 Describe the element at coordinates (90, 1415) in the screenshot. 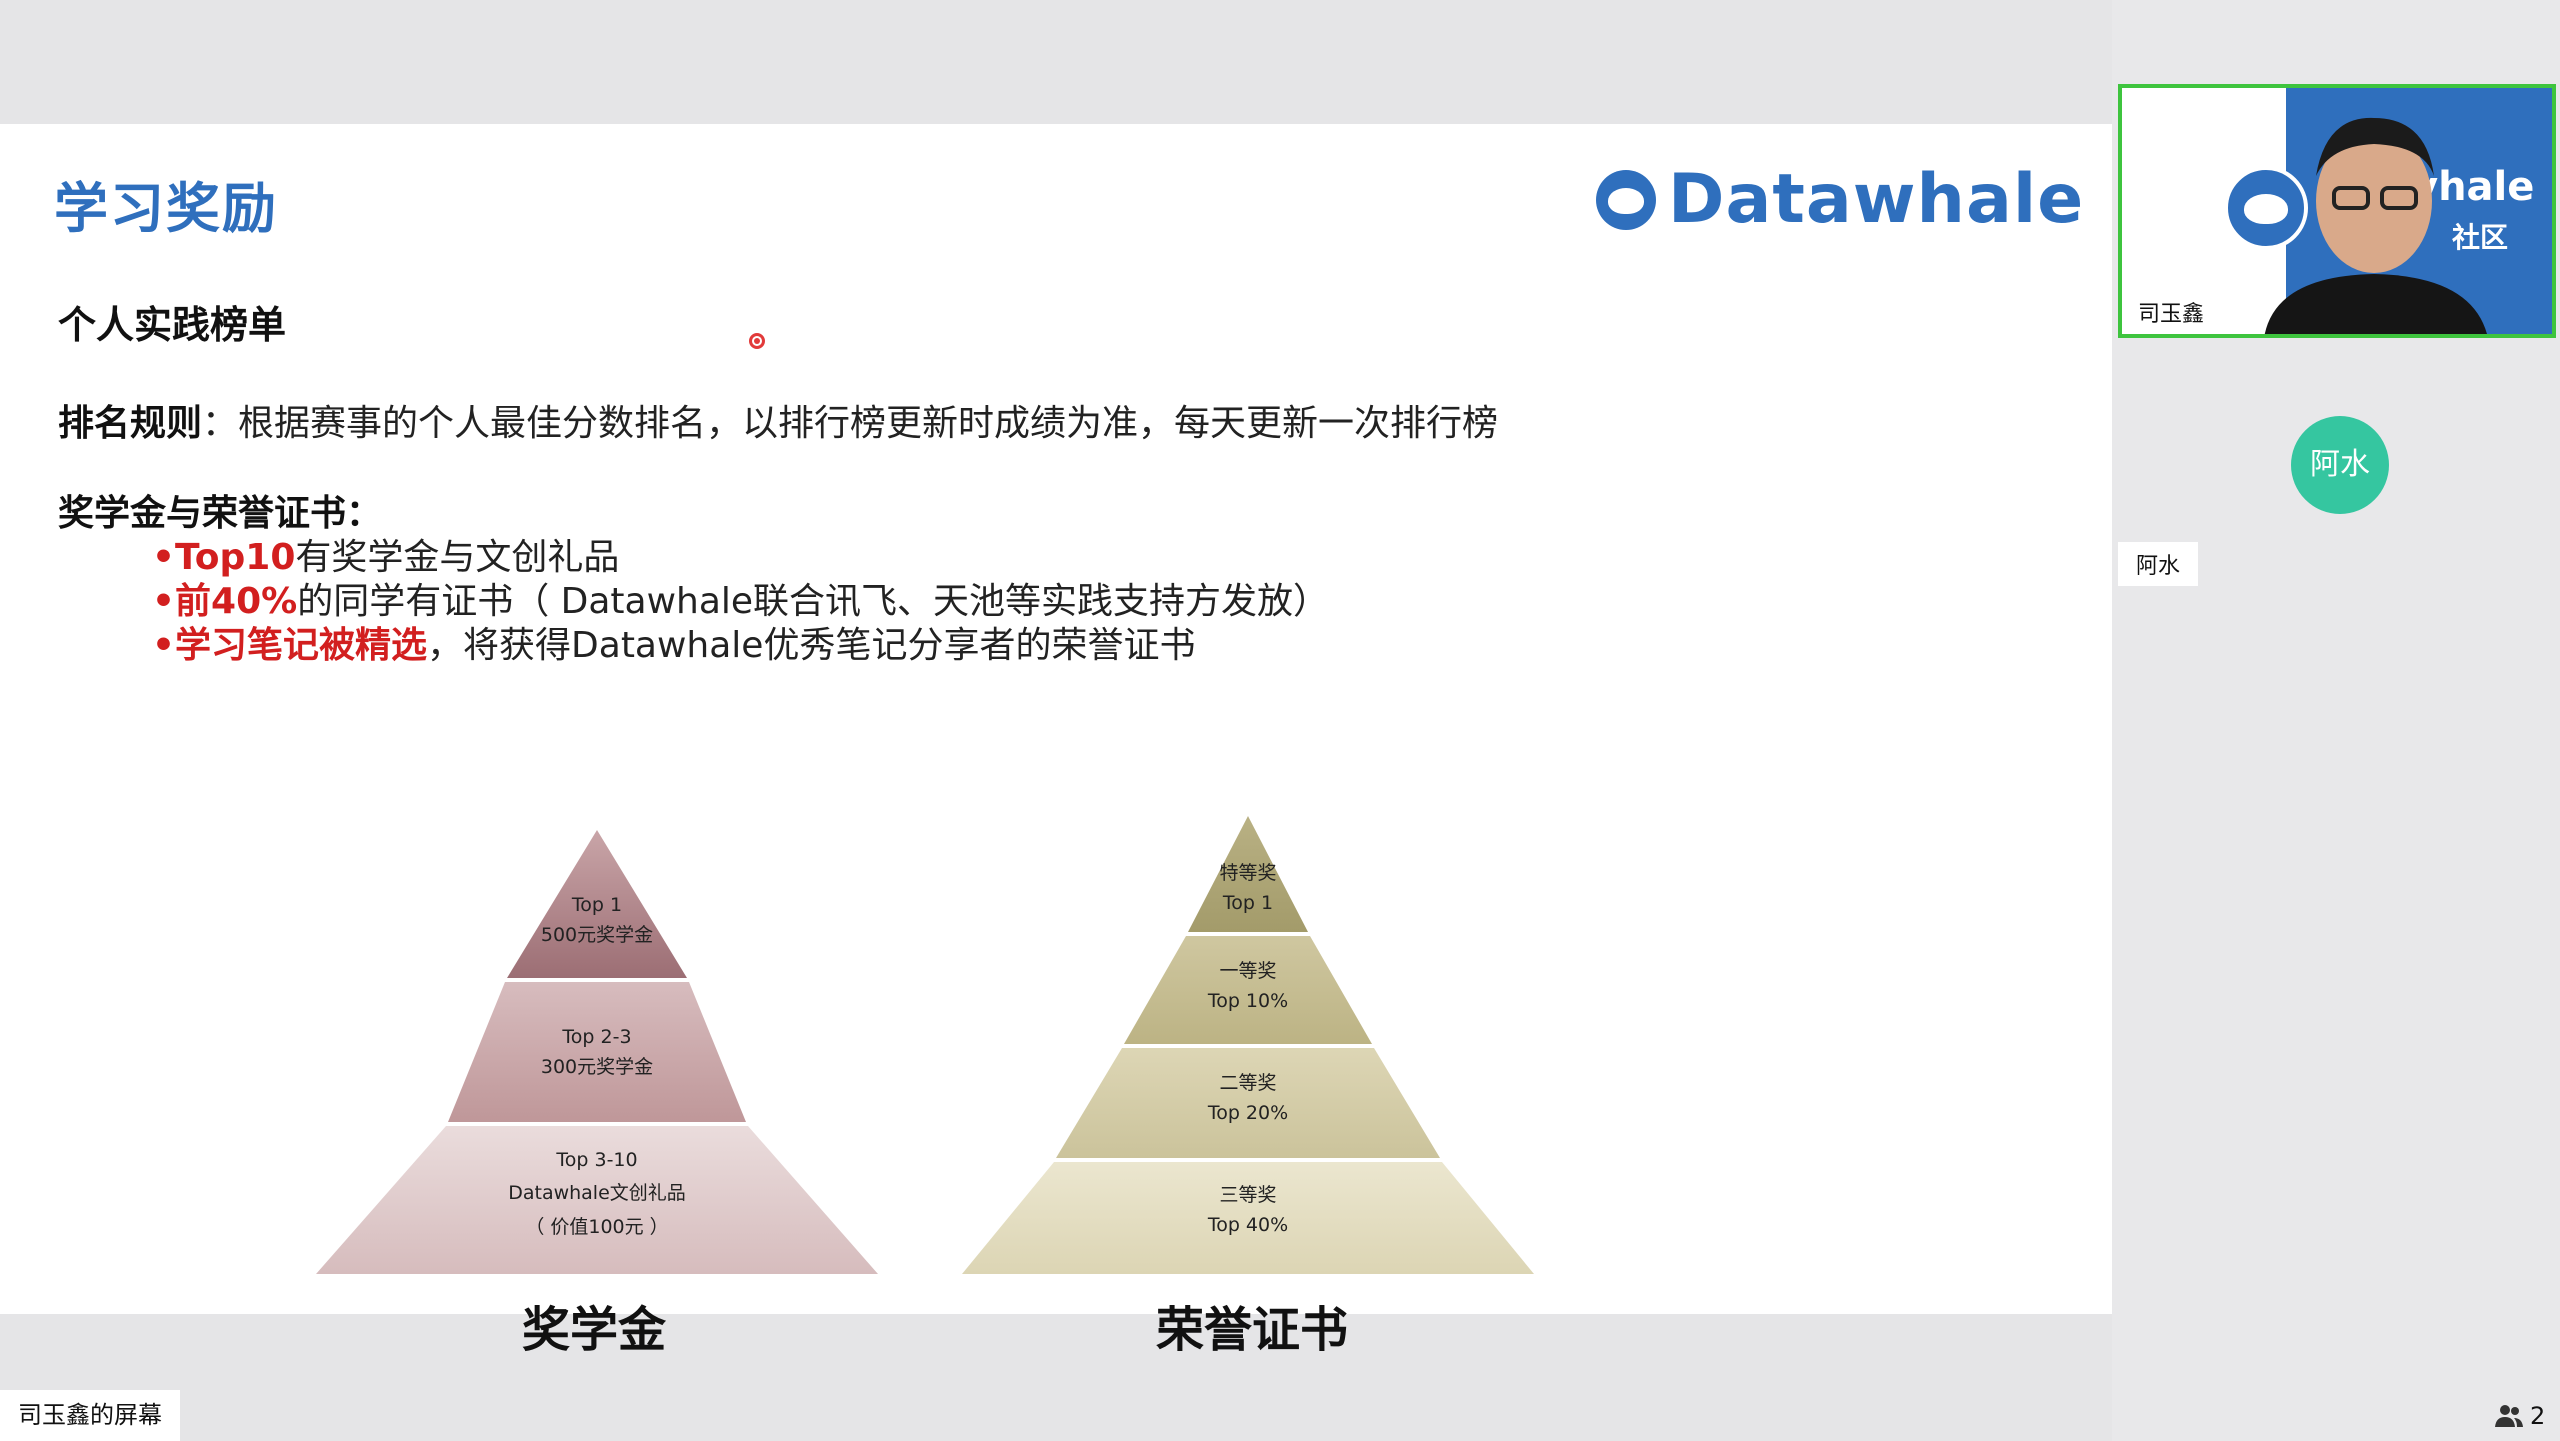

I see `screen-owner-label: 司玉鑫的屏幕` at that location.